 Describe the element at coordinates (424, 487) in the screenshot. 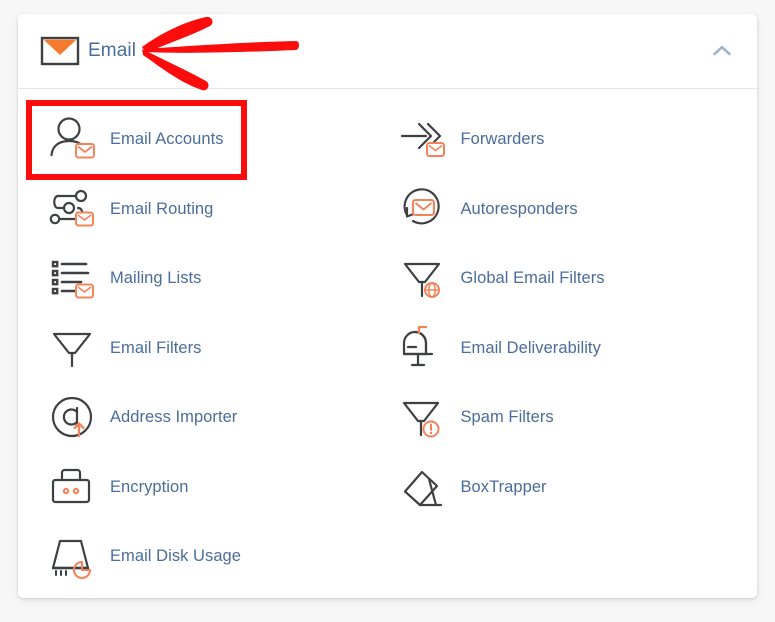

I see `boxtrapper-icon` at that location.